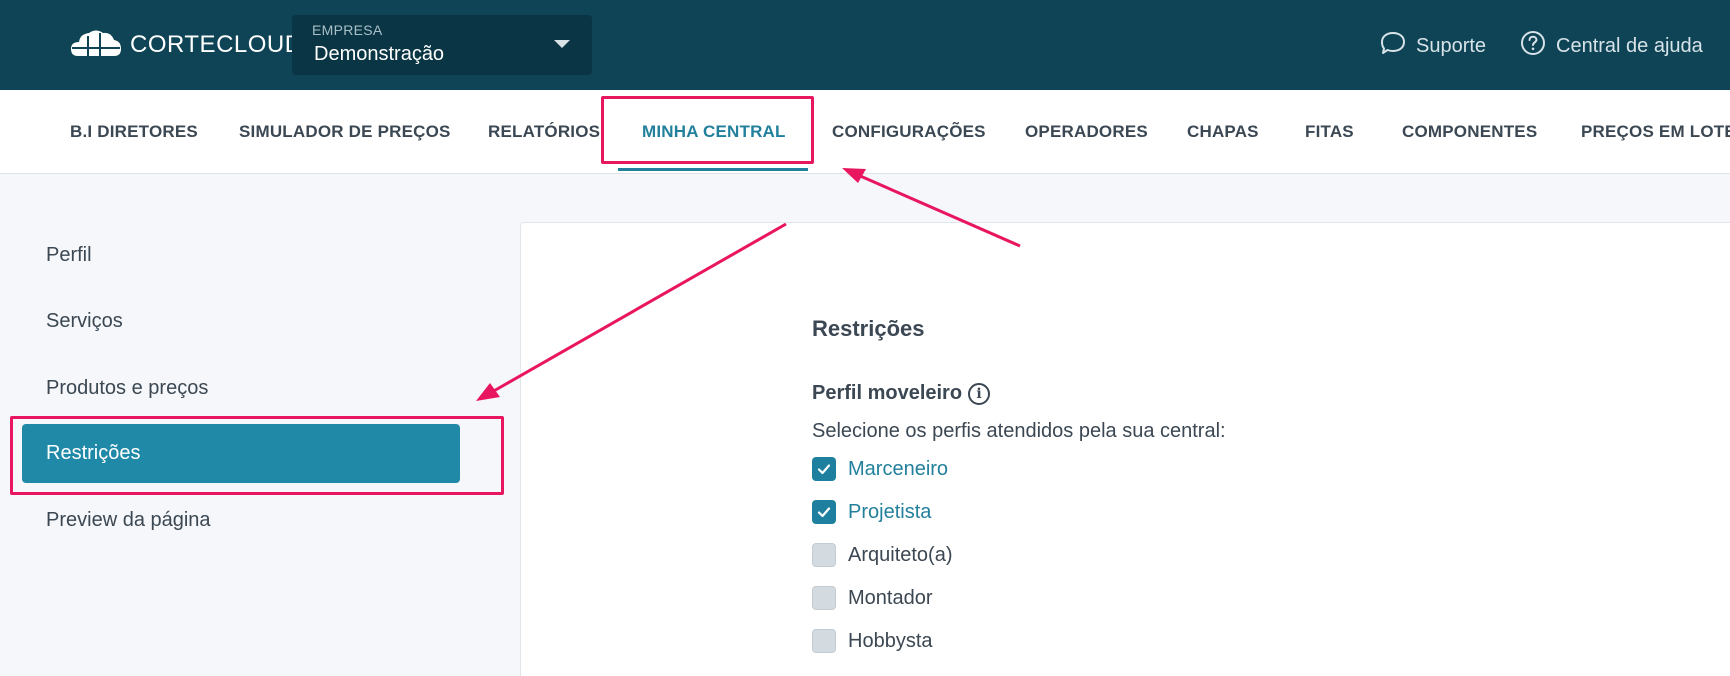 This screenshot has width=1730, height=676. What do you see at coordinates (1469, 132) in the screenshot?
I see `nav-componentes: COMPONENTES` at bounding box center [1469, 132].